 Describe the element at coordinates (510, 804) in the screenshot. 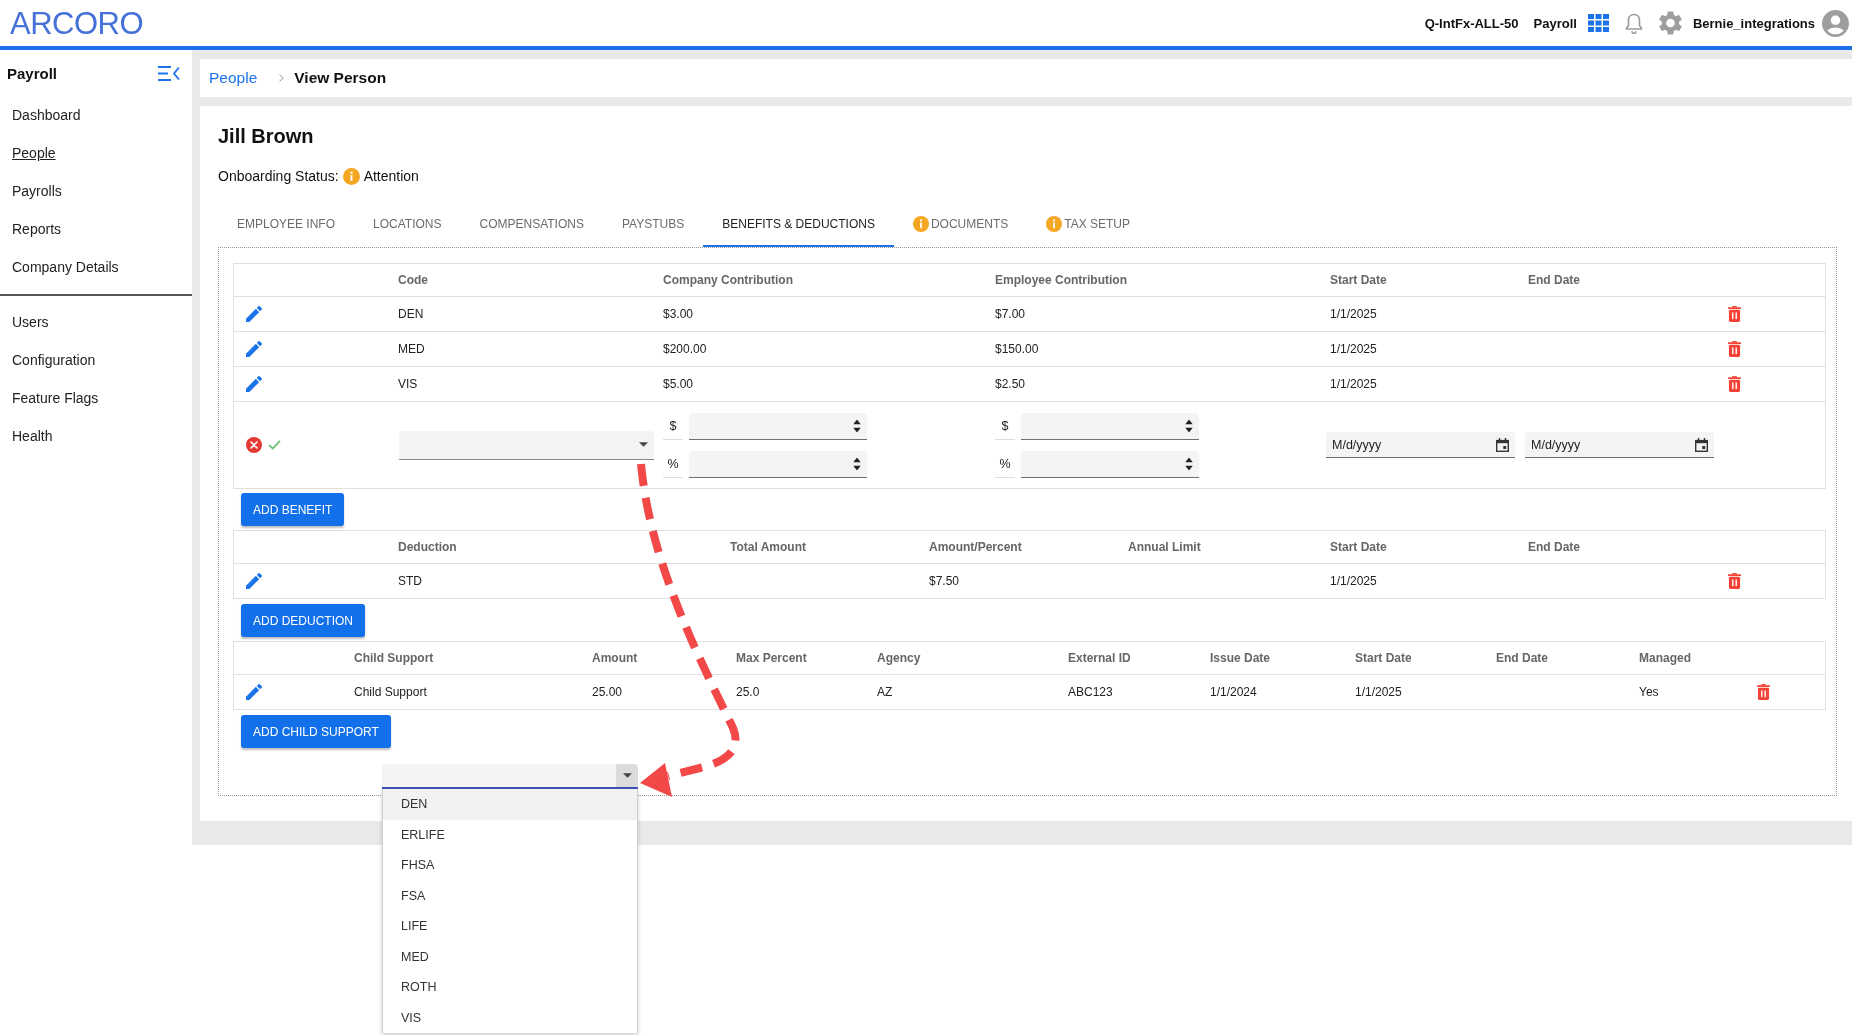

I see `dropdown-option: DEN` at that location.